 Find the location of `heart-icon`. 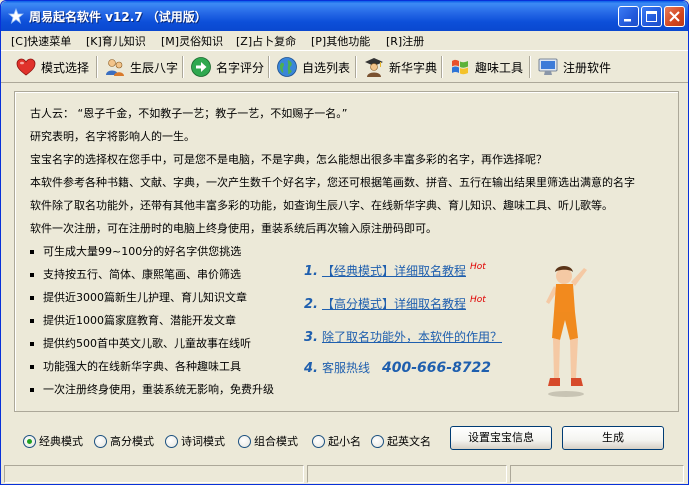

heart-icon is located at coordinates (26, 67).